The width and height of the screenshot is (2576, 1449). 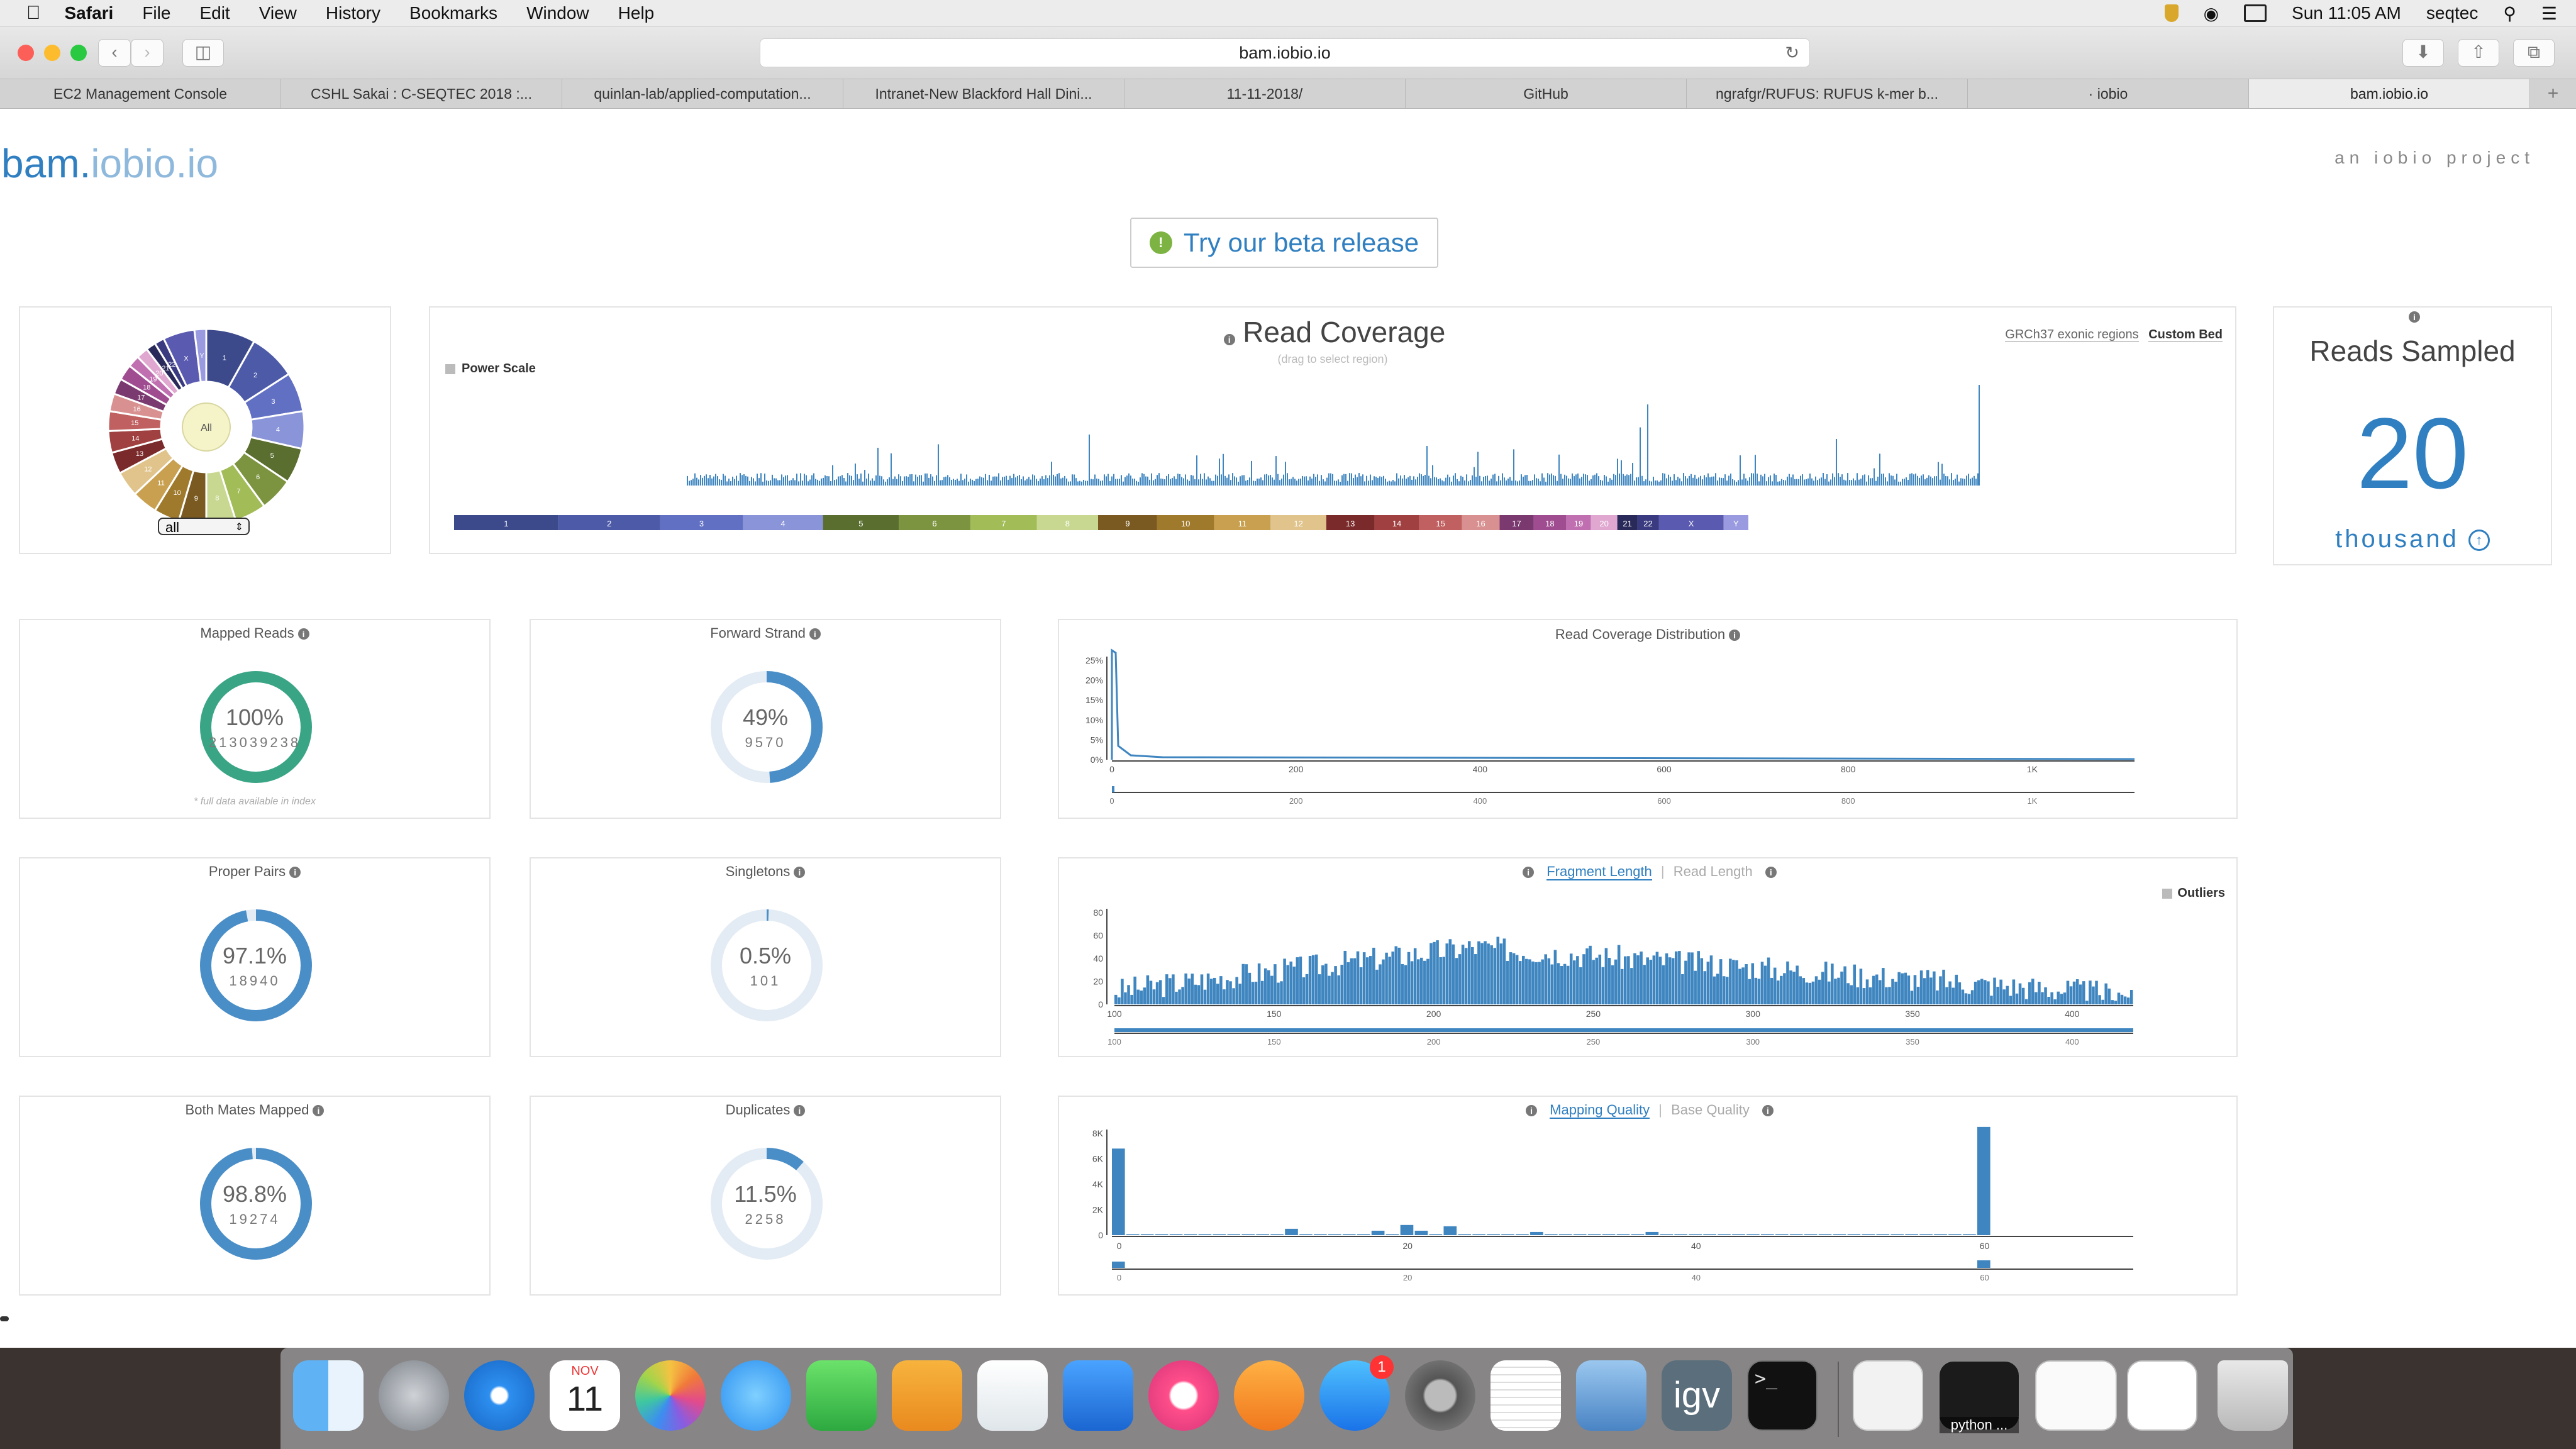 I want to click on forward-button: ›, so click(x=147, y=53).